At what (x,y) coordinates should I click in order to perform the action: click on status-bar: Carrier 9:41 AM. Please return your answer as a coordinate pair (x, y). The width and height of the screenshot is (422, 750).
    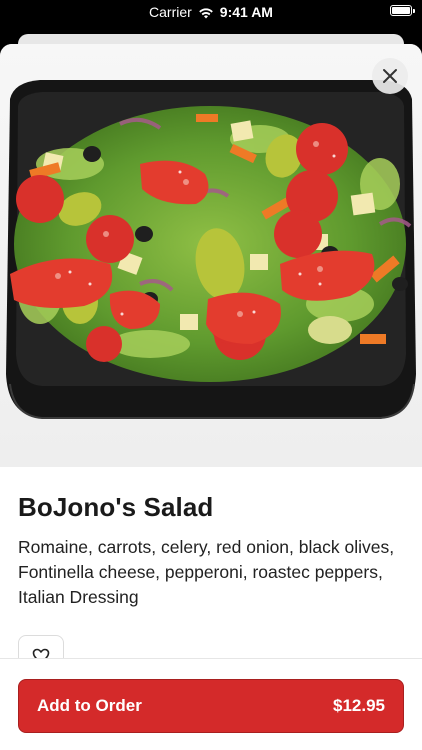
    Looking at the image, I should click on (211, 13).